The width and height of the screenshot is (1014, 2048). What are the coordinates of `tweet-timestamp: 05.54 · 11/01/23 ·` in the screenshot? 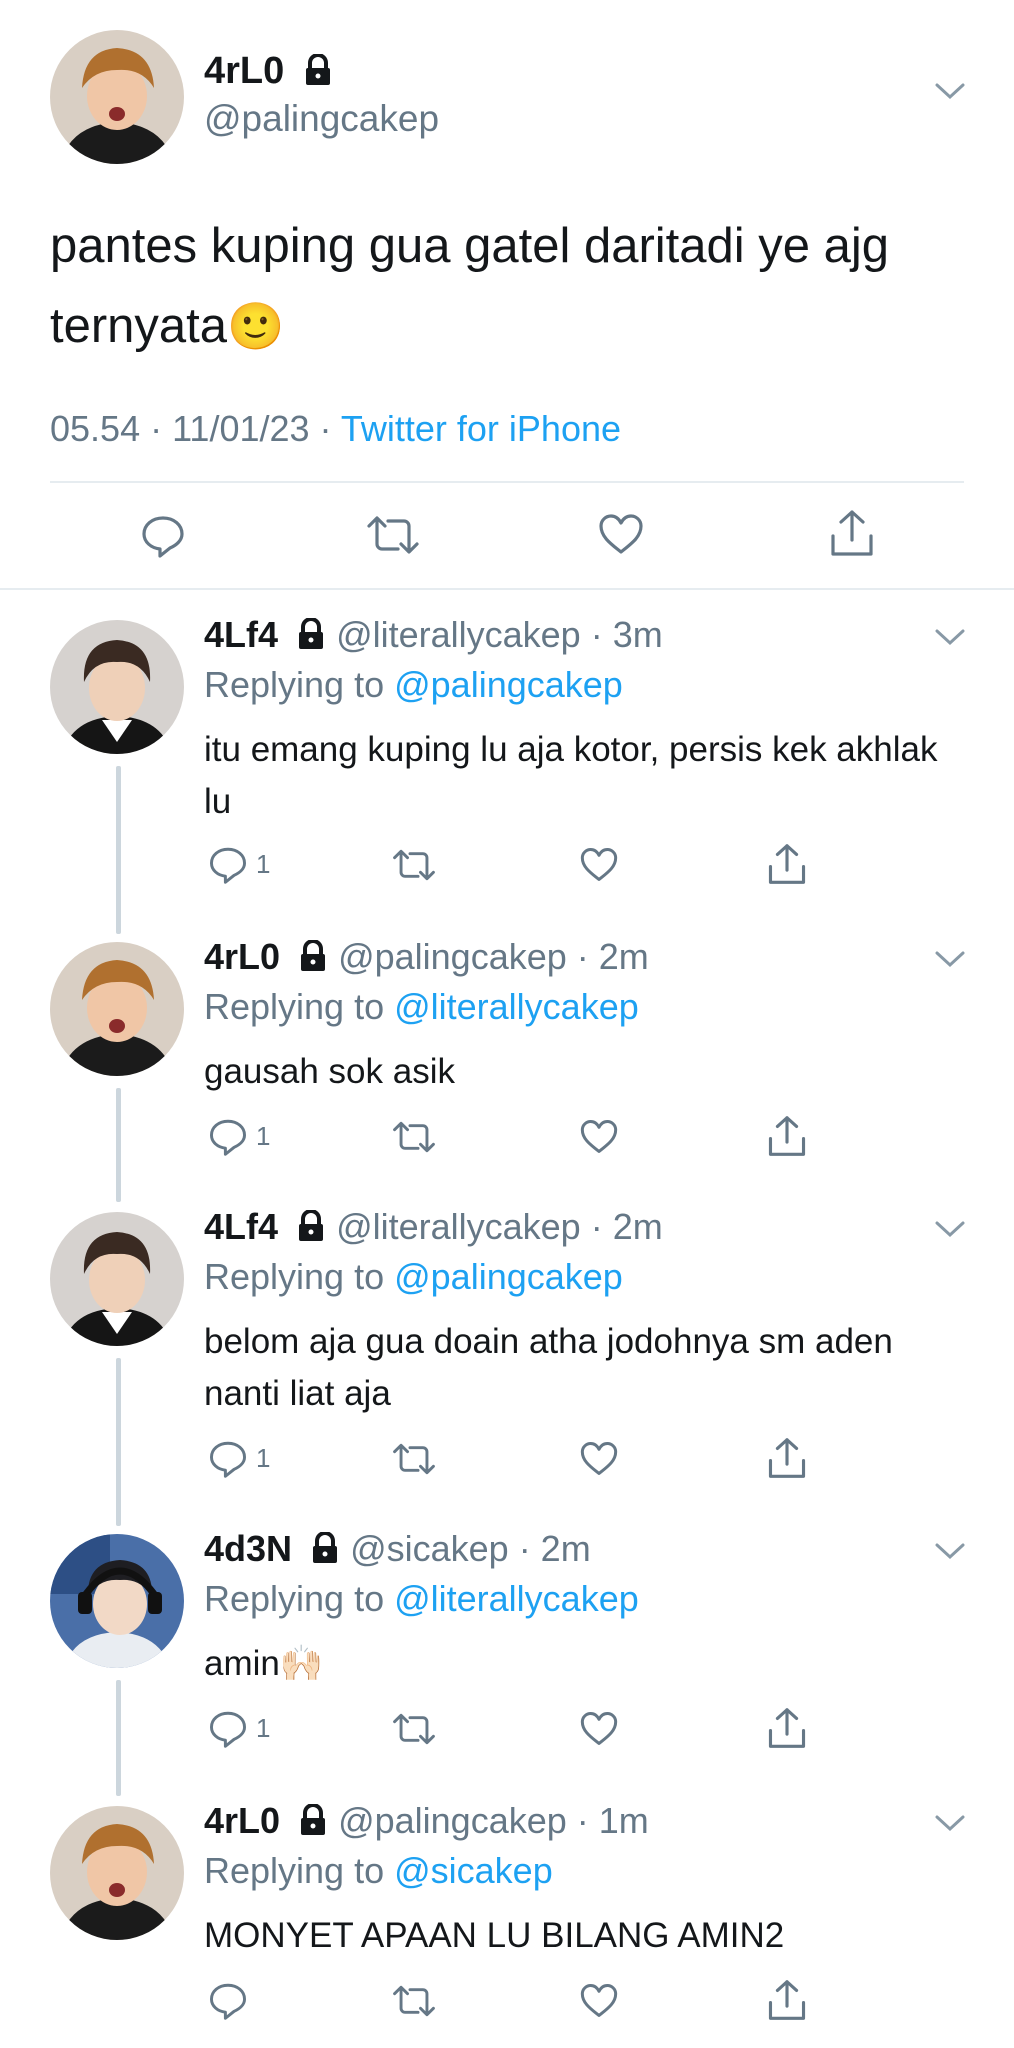 It's located at (195, 428).